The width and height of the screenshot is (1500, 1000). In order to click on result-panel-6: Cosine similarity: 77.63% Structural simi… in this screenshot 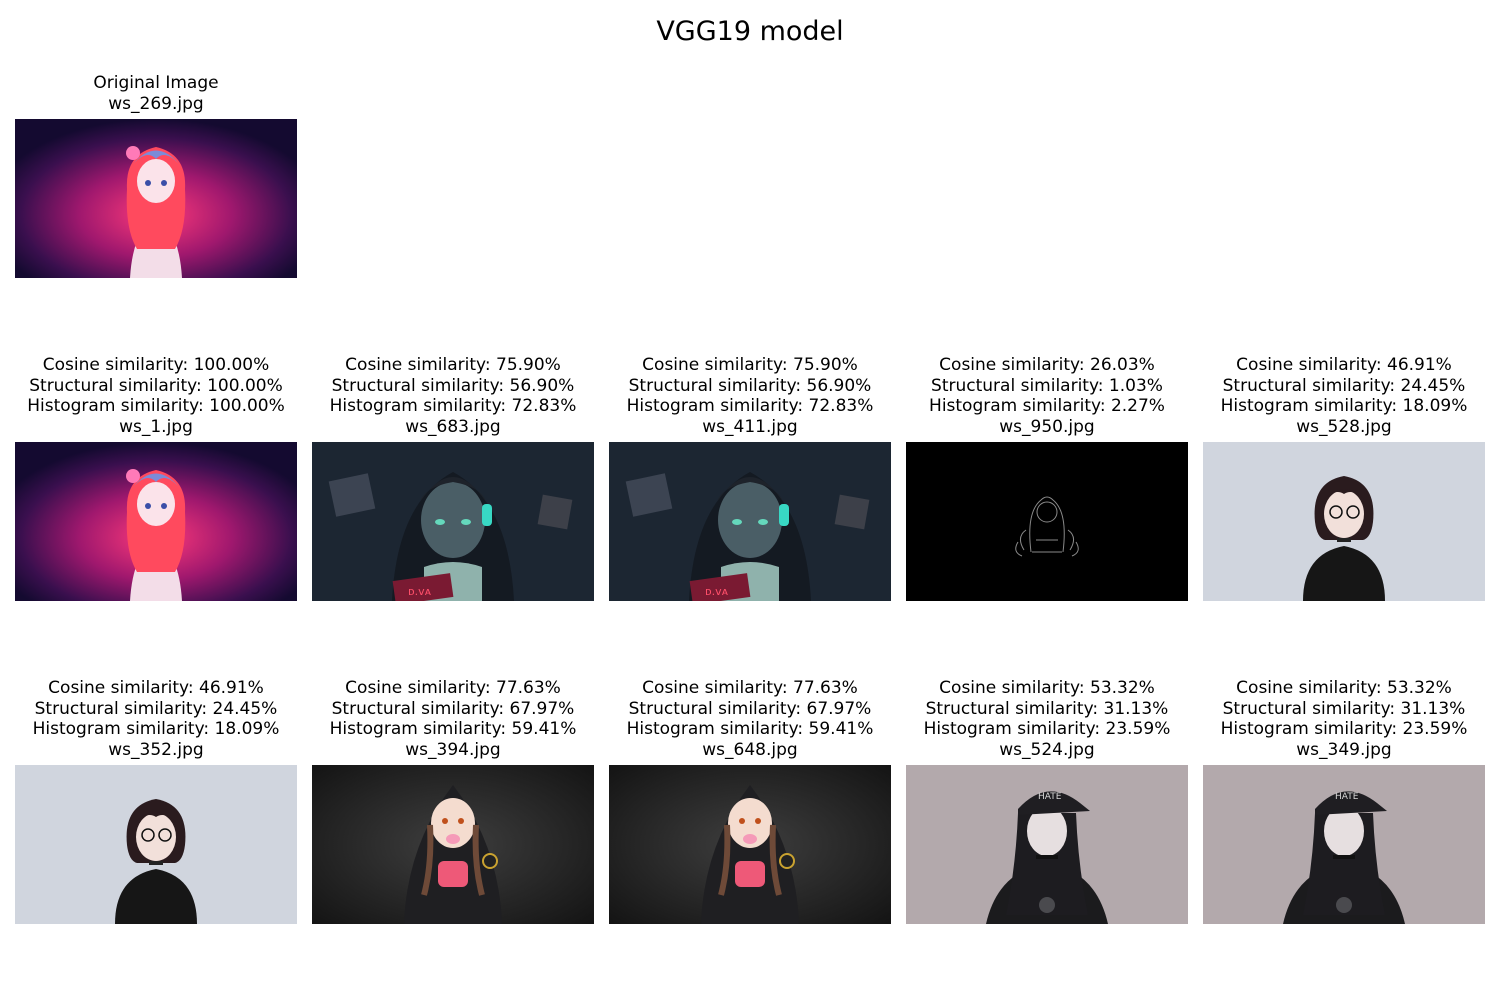, I will do `click(453, 644)`.